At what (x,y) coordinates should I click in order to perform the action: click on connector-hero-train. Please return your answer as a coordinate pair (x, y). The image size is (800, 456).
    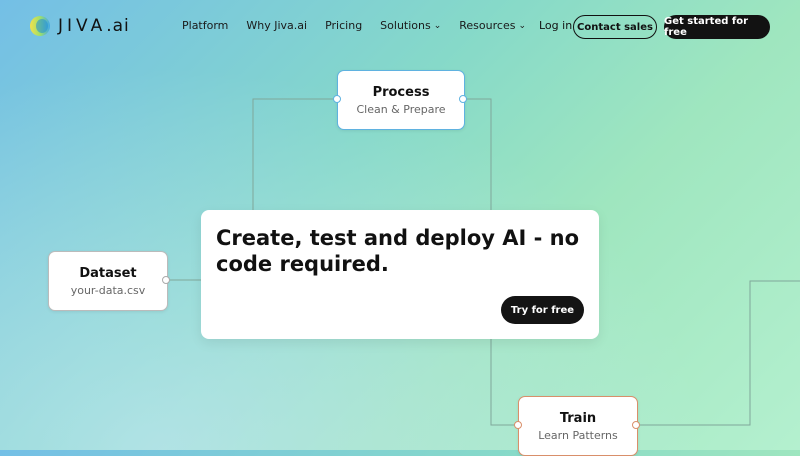
    Looking at the image, I should click on (504, 382).